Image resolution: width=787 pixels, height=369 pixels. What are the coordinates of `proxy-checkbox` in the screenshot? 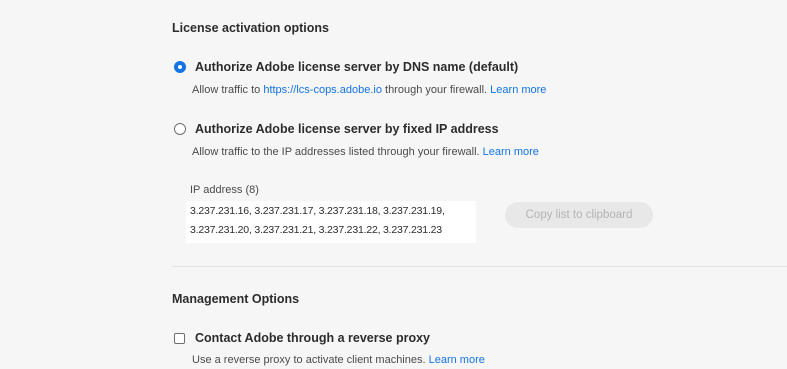 It's located at (179, 338).